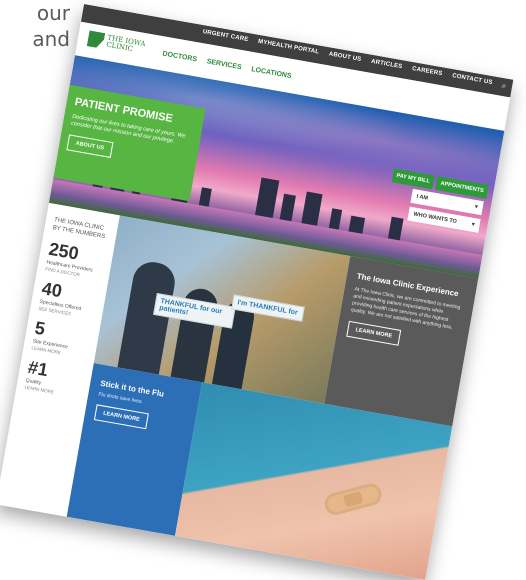 The image size is (526, 580). I want to click on logo: THE IOWA CLINIC, so click(116, 43).